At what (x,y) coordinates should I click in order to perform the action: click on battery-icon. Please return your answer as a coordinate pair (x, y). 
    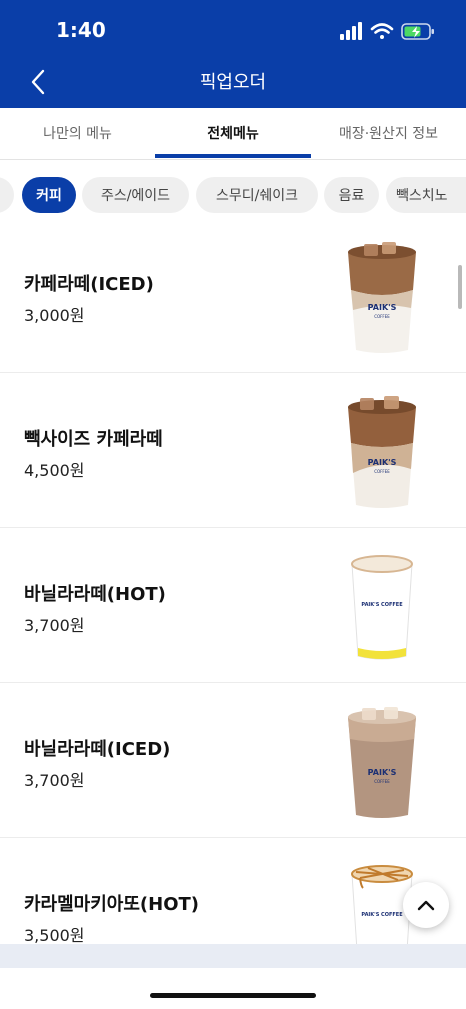
    Looking at the image, I should click on (417, 31).